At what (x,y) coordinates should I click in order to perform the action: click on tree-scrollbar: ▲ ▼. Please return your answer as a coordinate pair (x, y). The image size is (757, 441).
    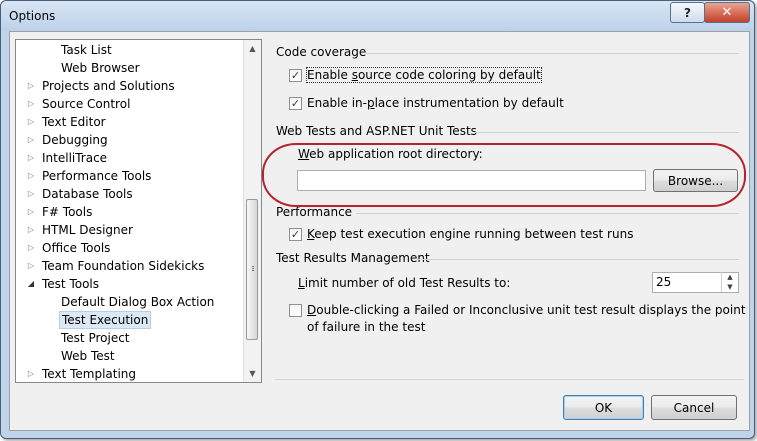
    Looking at the image, I should click on (252, 211).